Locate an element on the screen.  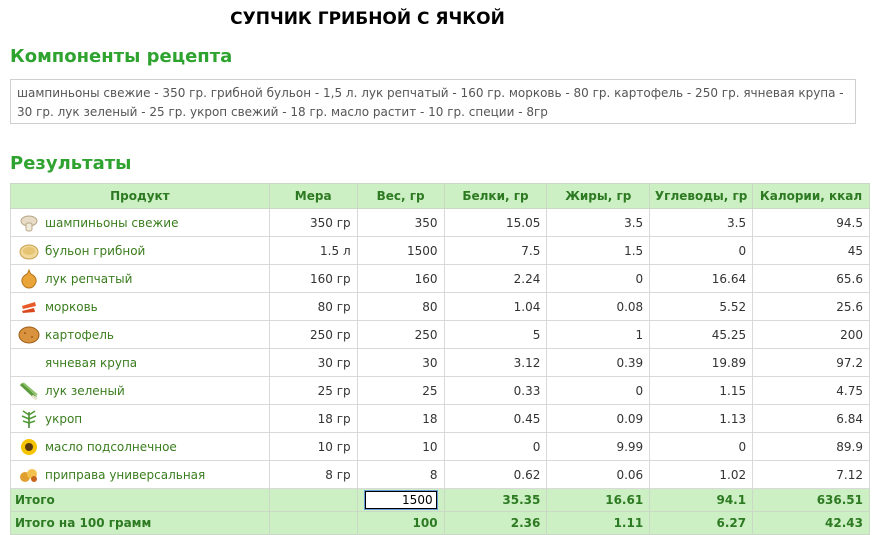
protein-cell: 7.5 is located at coordinates (495, 250).